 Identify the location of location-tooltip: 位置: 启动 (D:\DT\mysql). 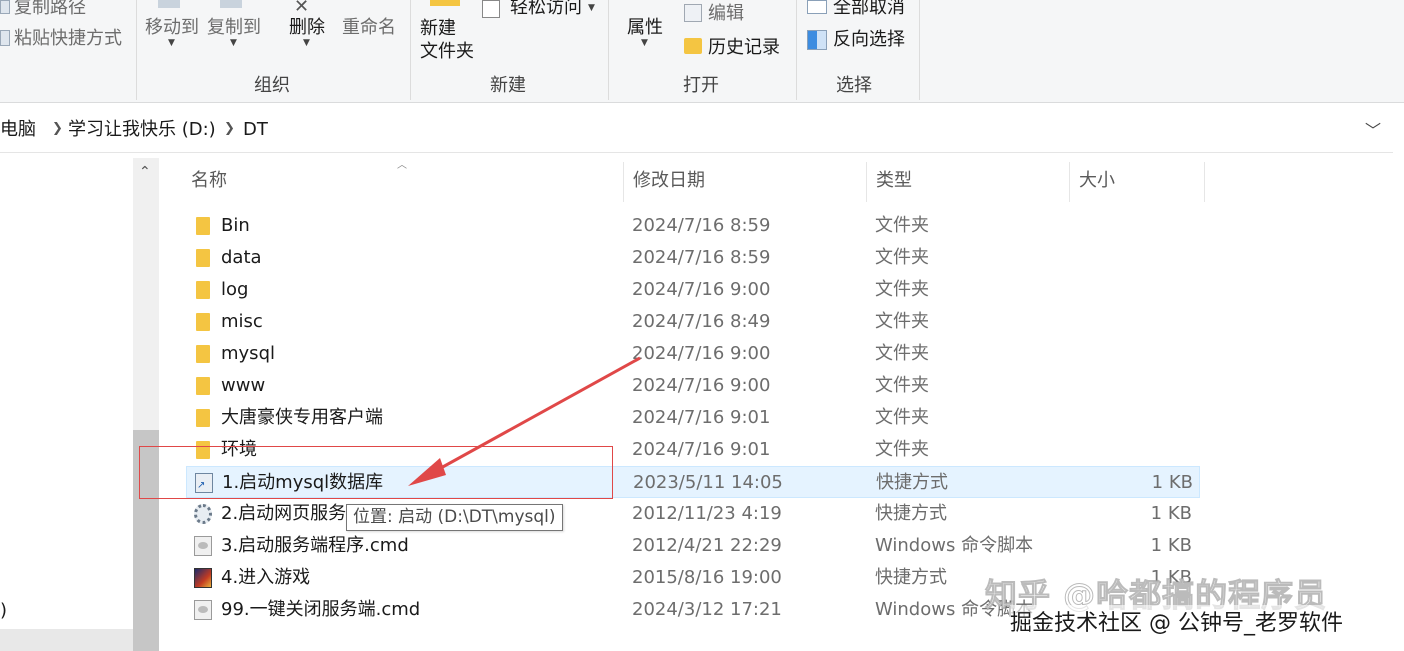
(454, 517).